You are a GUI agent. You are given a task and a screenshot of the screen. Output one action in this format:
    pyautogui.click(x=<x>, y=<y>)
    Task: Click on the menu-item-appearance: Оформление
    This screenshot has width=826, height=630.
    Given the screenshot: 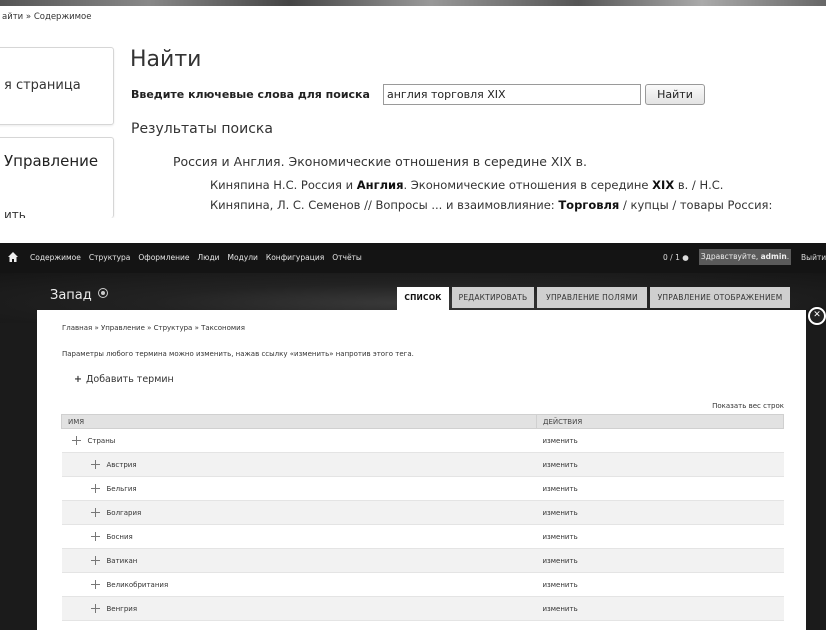 What is the action you would take?
    pyautogui.click(x=163, y=257)
    